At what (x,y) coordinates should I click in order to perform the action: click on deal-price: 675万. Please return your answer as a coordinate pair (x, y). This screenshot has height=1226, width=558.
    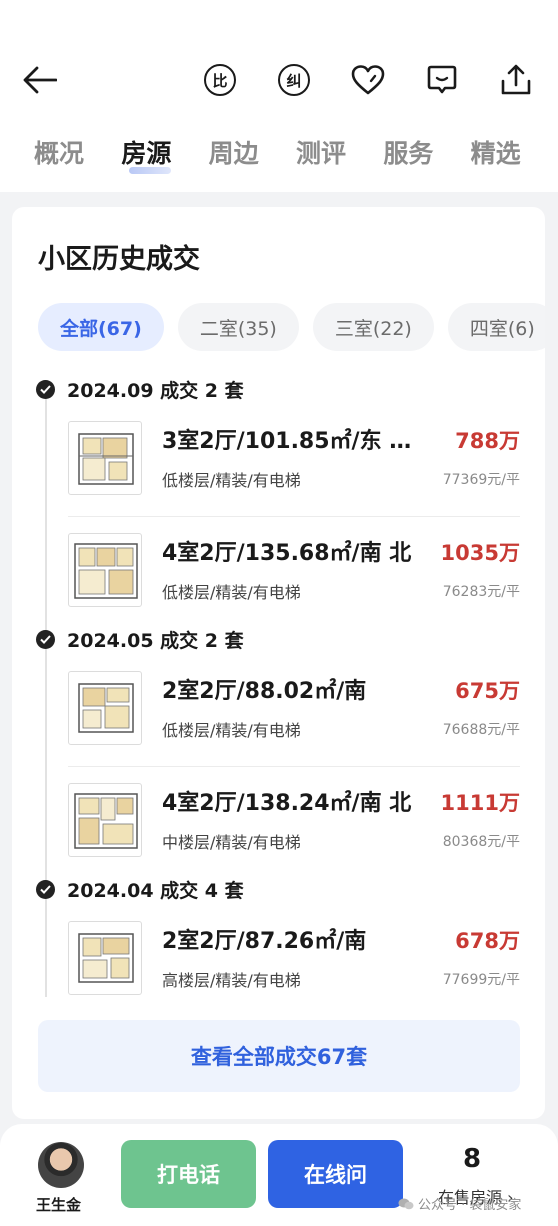
    Looking at the image, I should click on (487, 691).